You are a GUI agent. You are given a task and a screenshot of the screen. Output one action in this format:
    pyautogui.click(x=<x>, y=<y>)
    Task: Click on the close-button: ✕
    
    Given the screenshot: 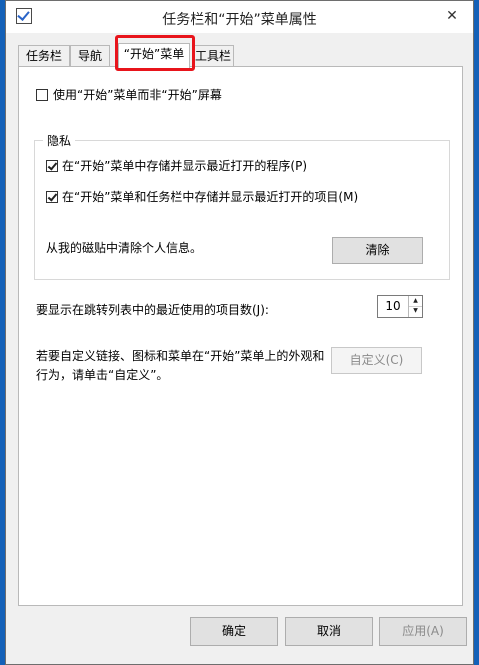 What is the action you would take?
    pyautogui.click(x=452, y=16)
    